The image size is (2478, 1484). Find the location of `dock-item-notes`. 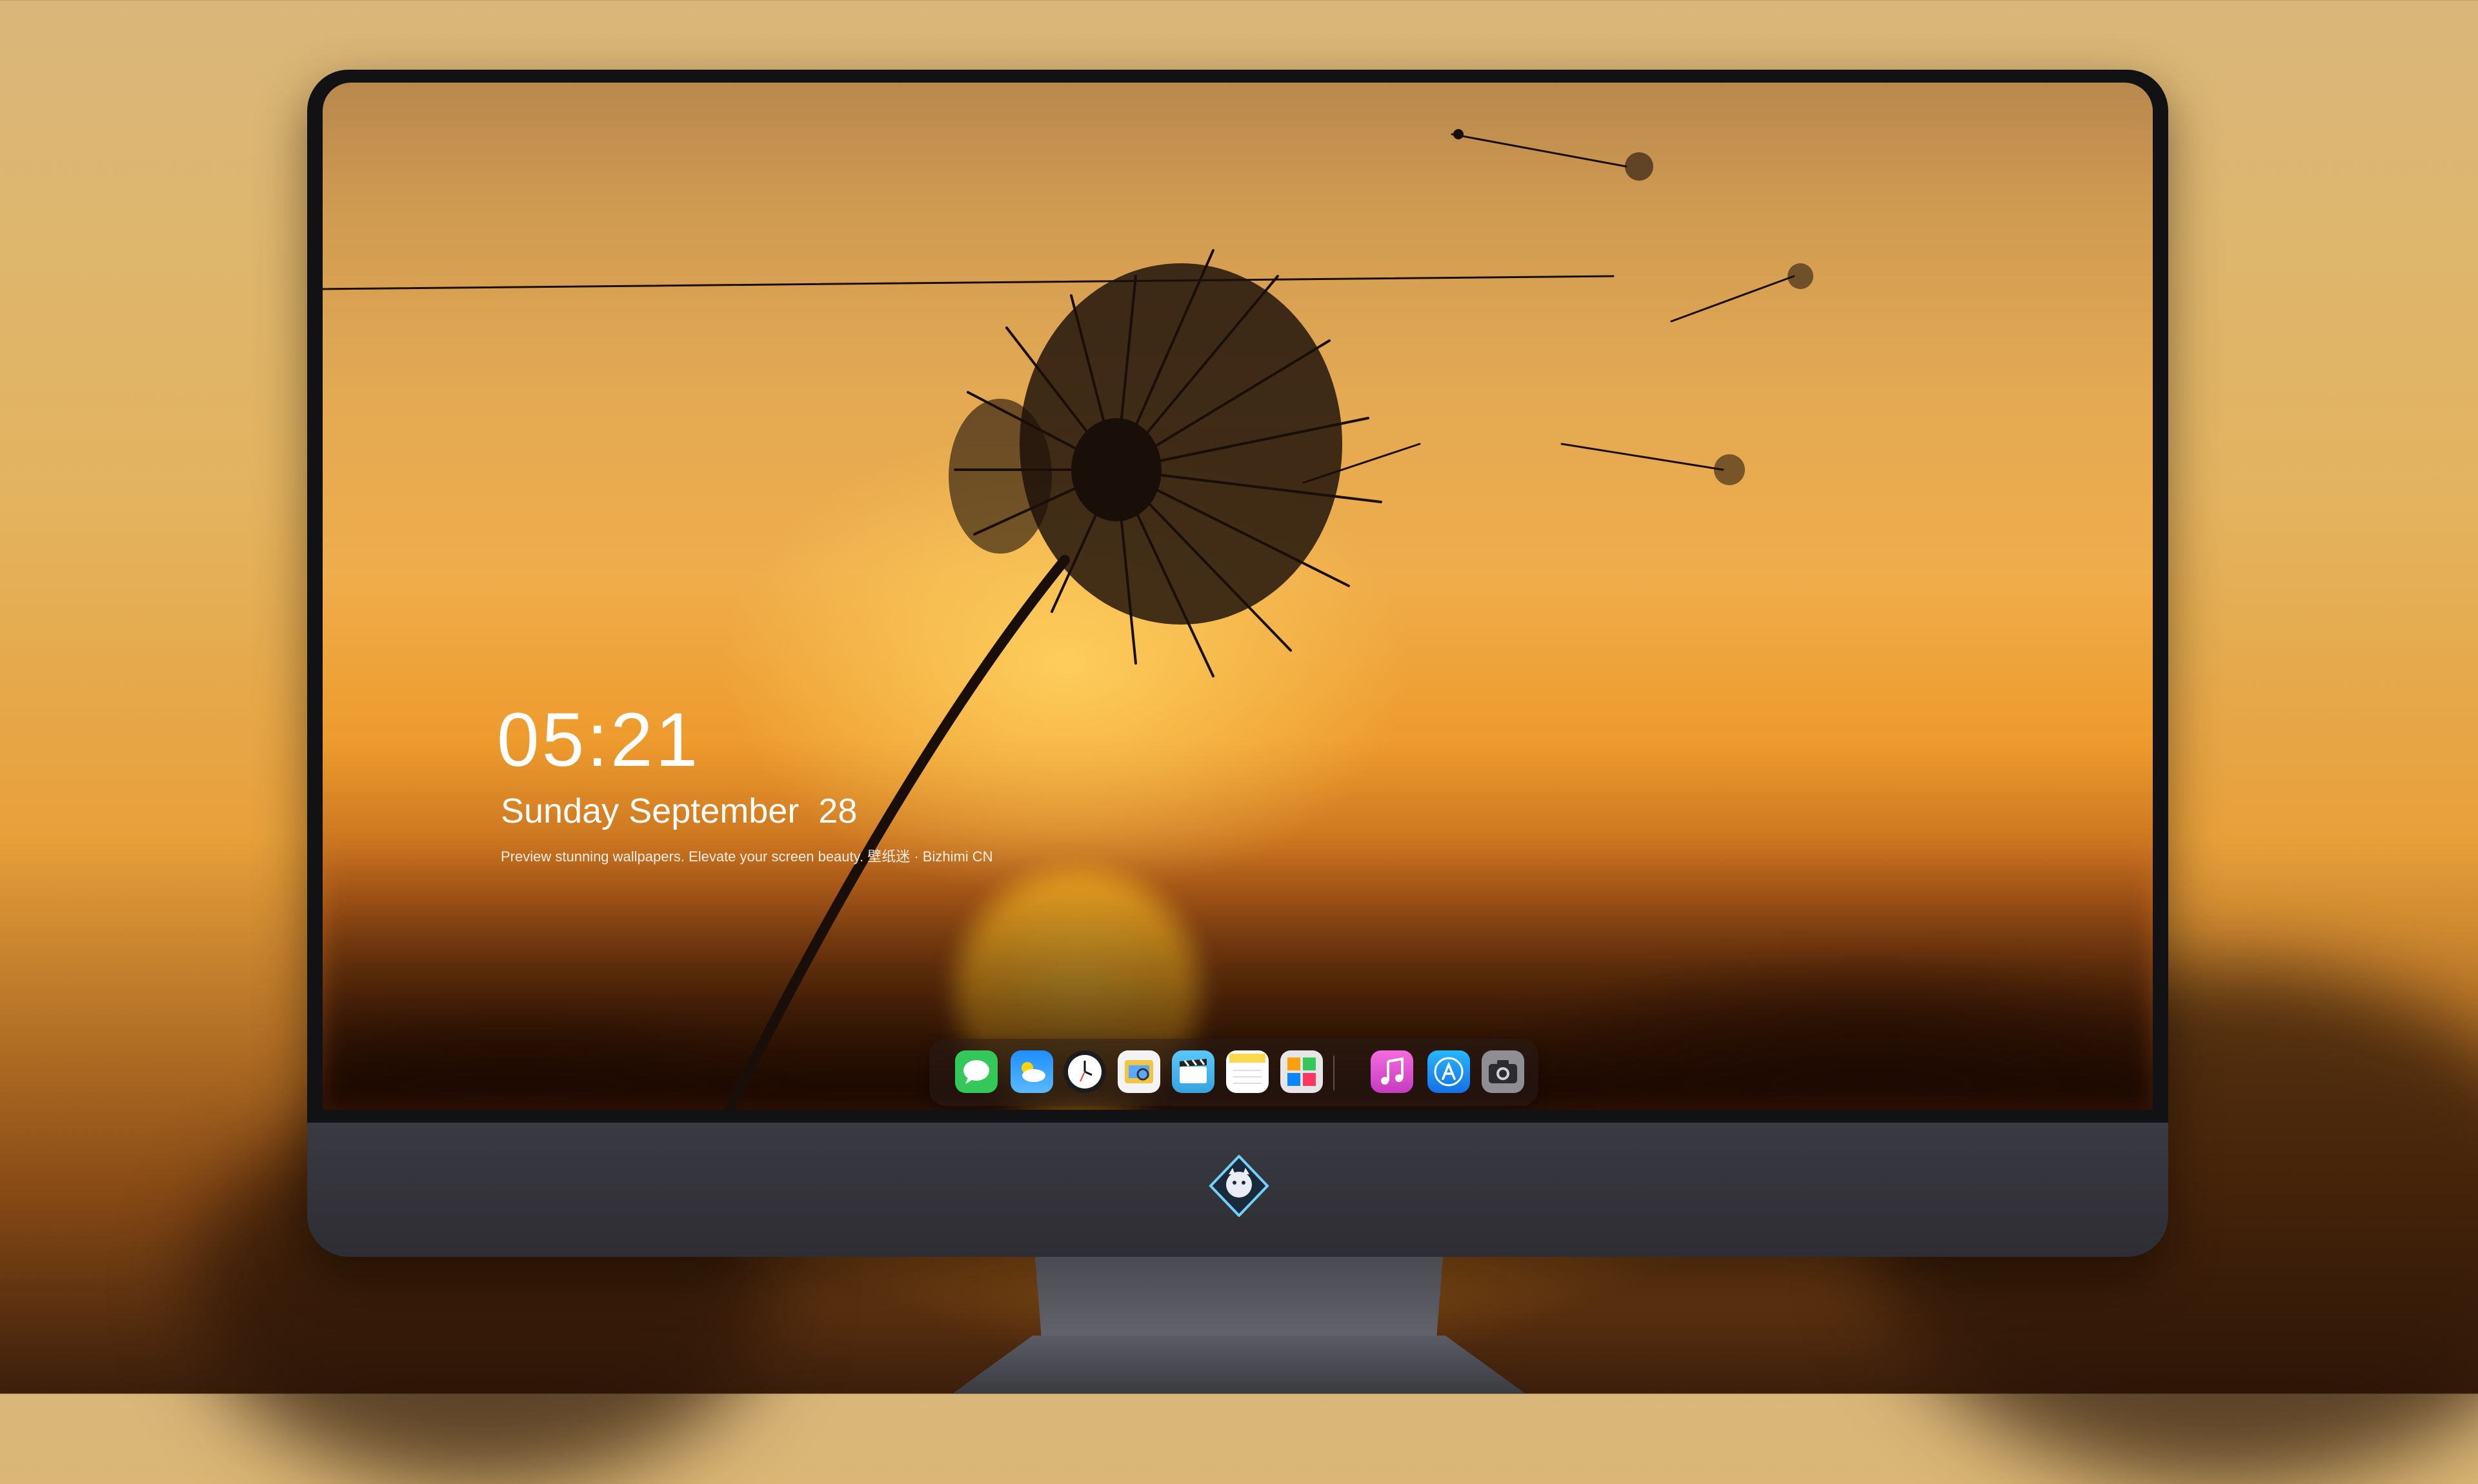

dock-item-notes is located at coordinates (1247, 1071).